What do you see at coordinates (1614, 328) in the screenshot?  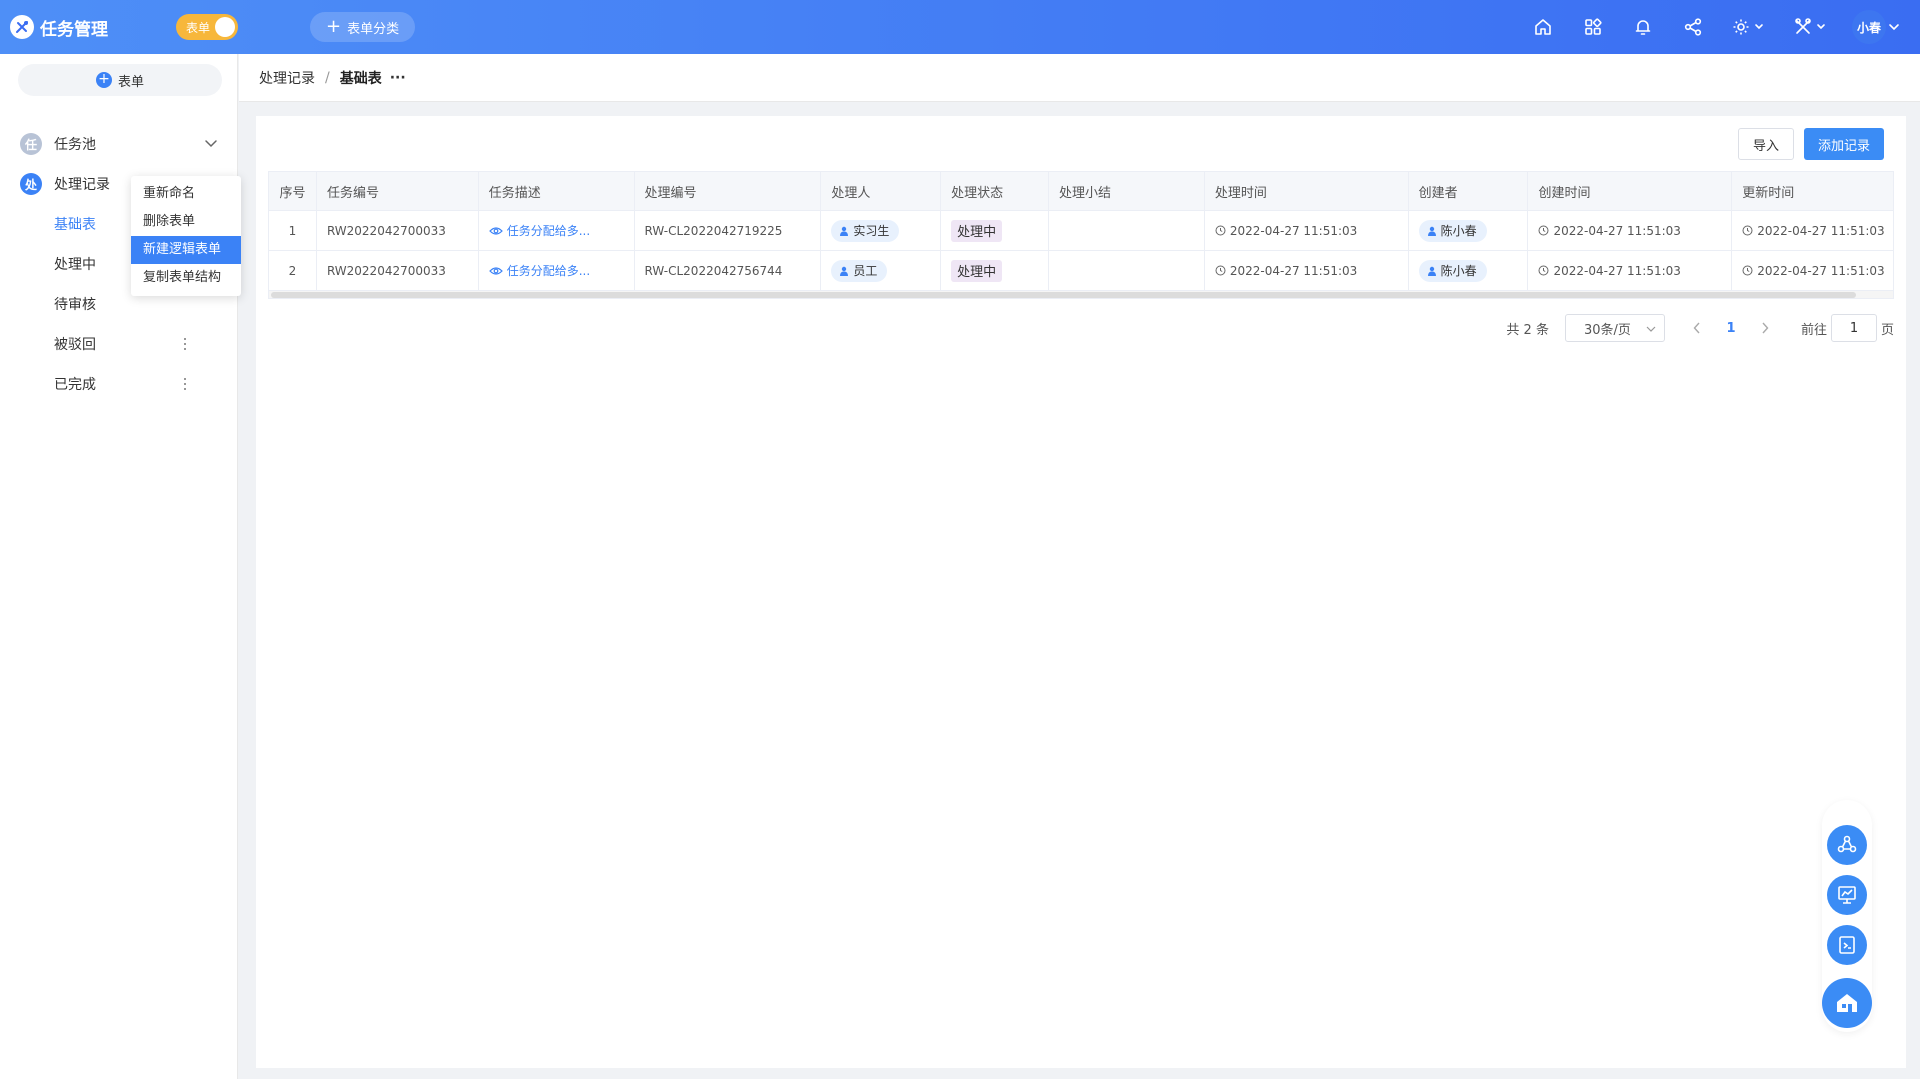 I see `page-size-select: 30条/页` at bounding box center [1614, 328].